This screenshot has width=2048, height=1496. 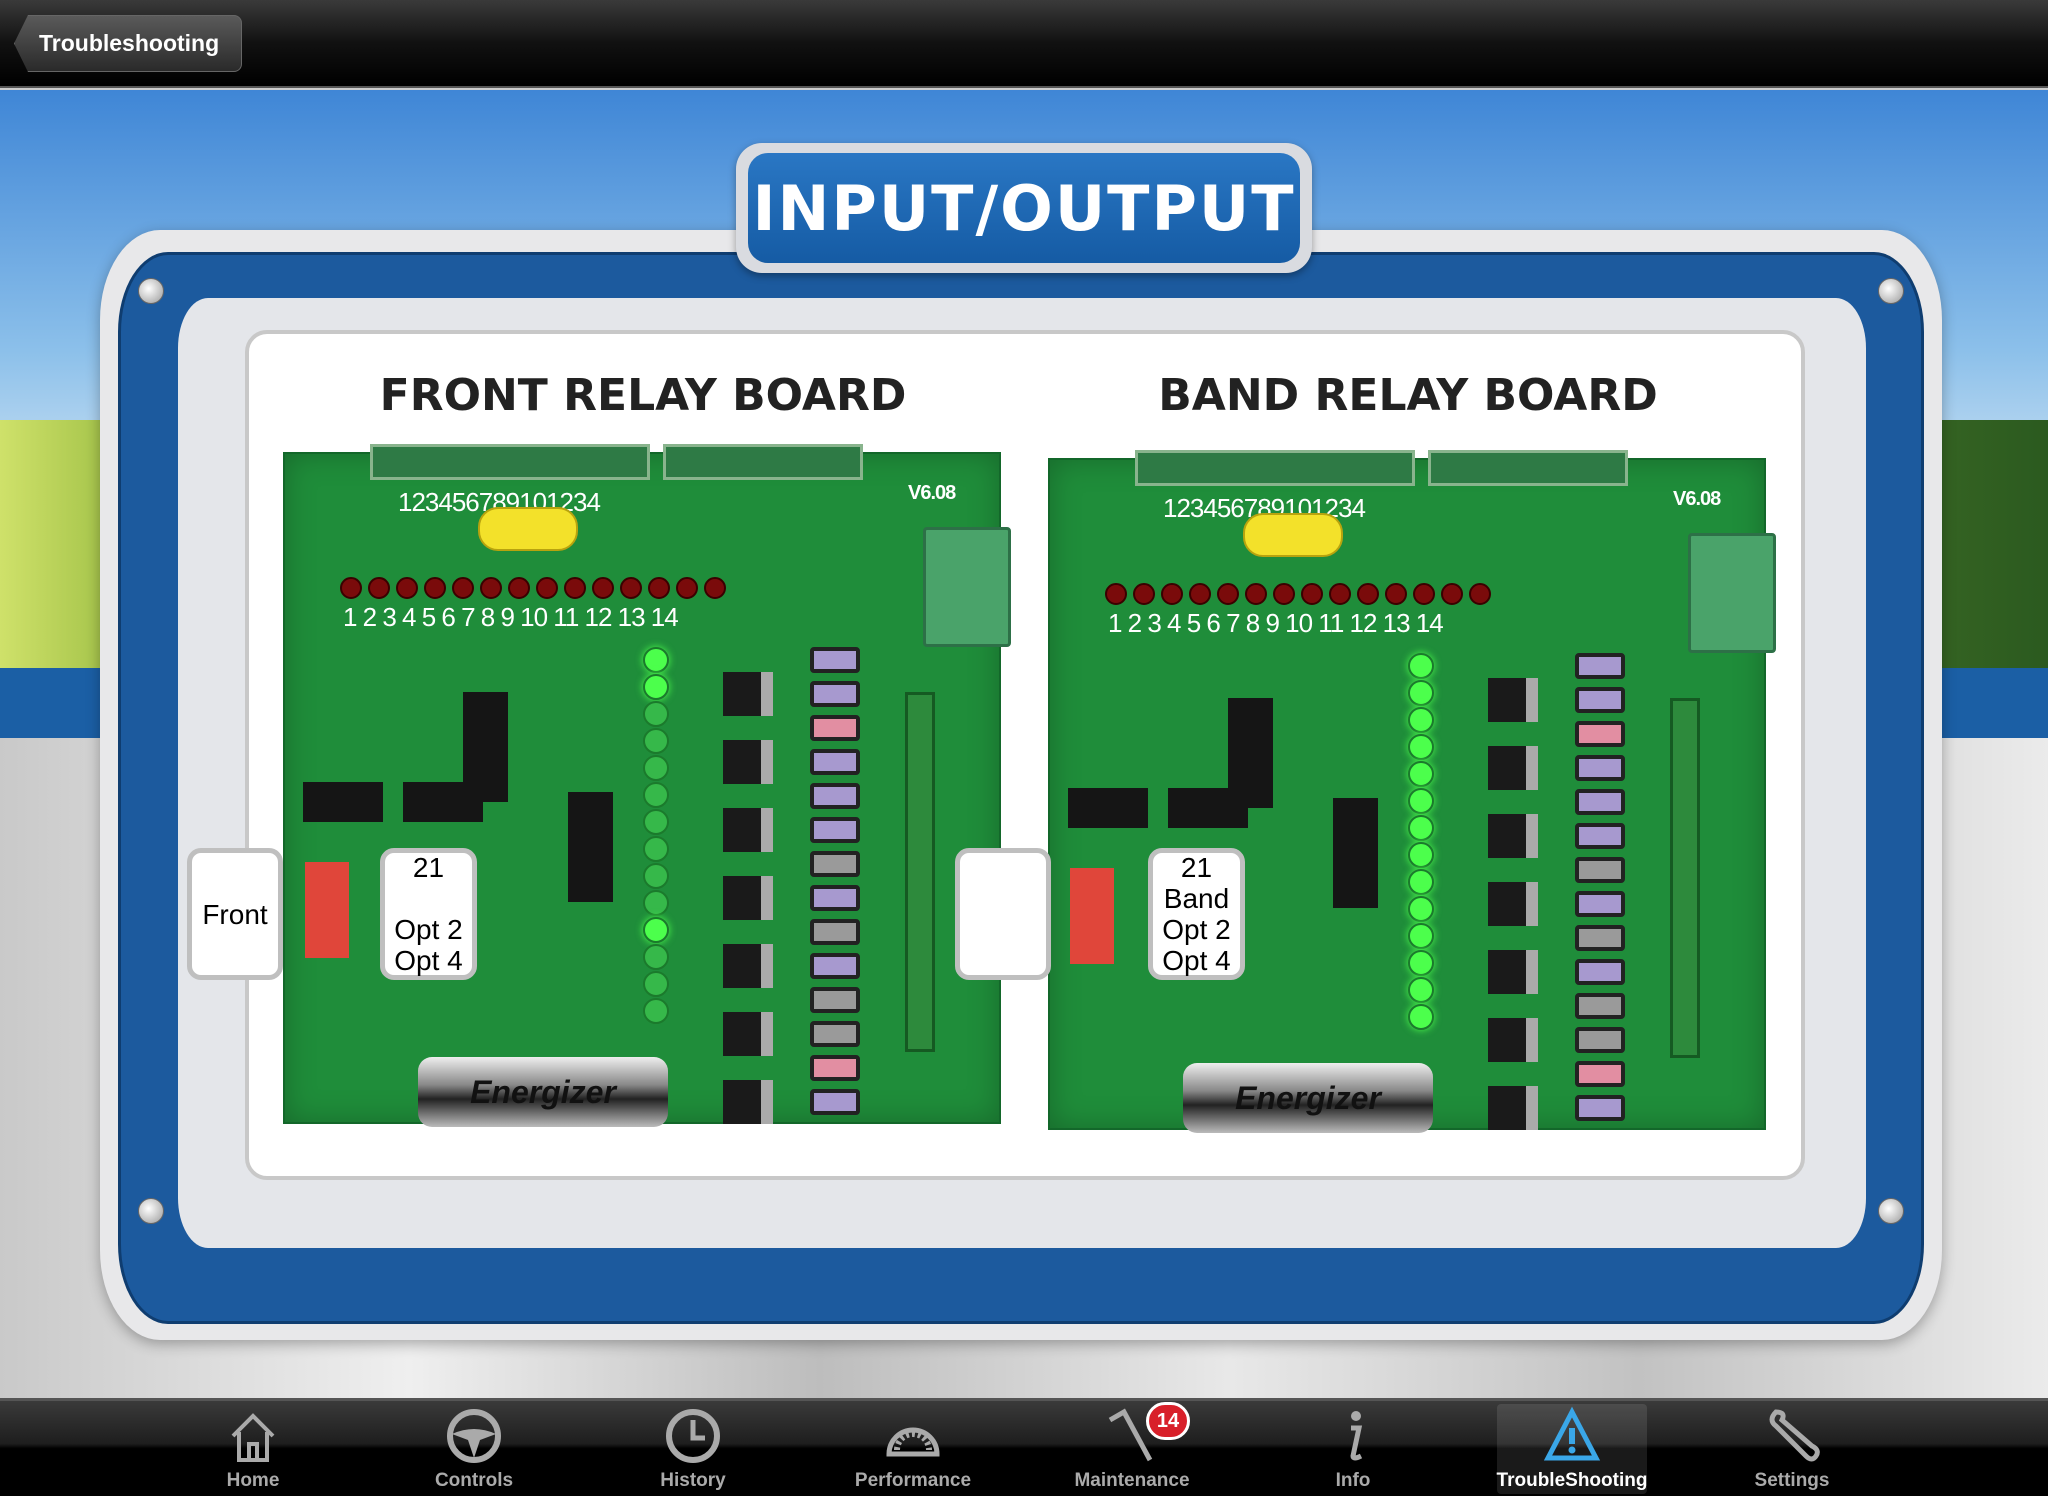 I want to click on gauge-icon, so click(x=913, y=1442).